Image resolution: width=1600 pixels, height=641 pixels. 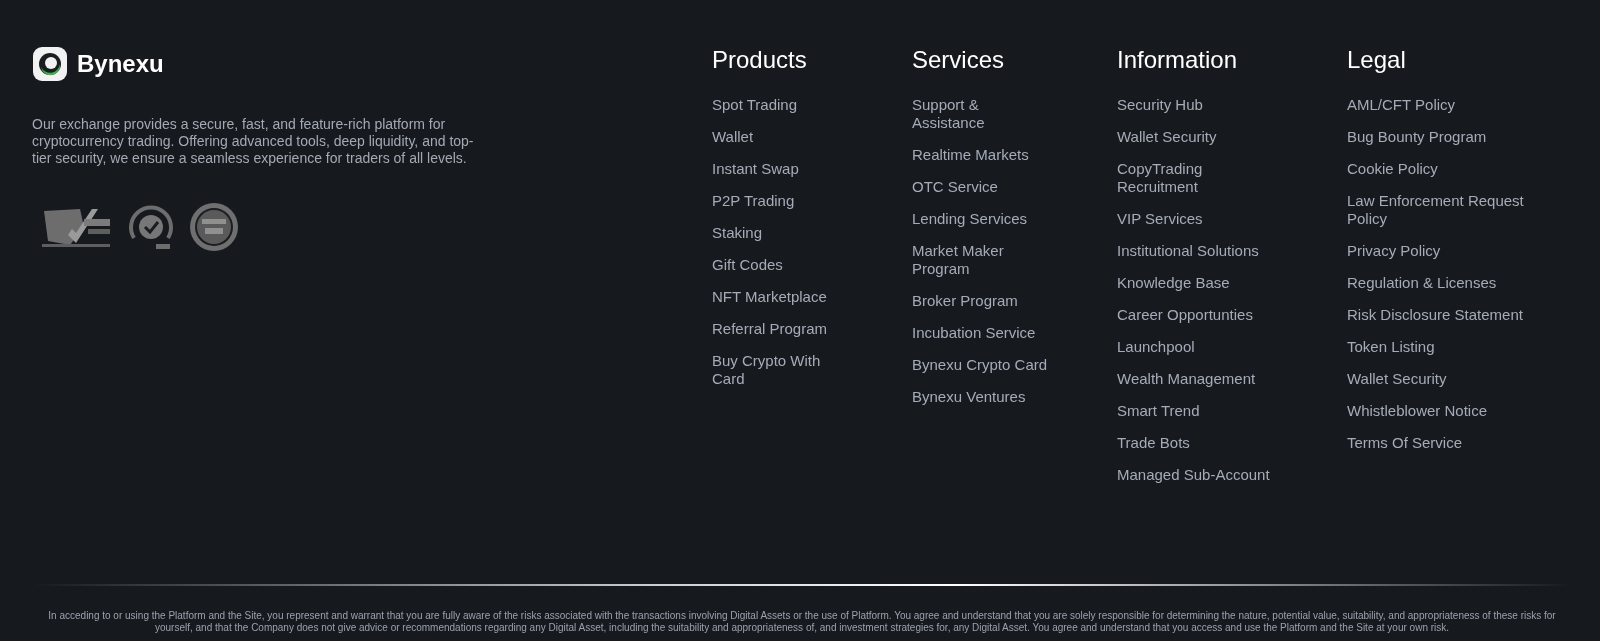 I want to click on footer-link: Institutional Solutions, so click(x=1188, y=251).